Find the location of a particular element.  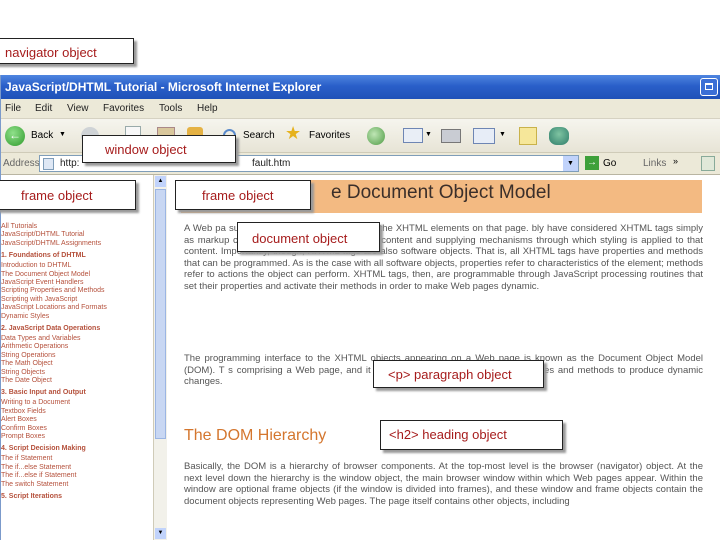

paragraph-object-callout: <p> paragraph object is located at coordinates (458, 374).